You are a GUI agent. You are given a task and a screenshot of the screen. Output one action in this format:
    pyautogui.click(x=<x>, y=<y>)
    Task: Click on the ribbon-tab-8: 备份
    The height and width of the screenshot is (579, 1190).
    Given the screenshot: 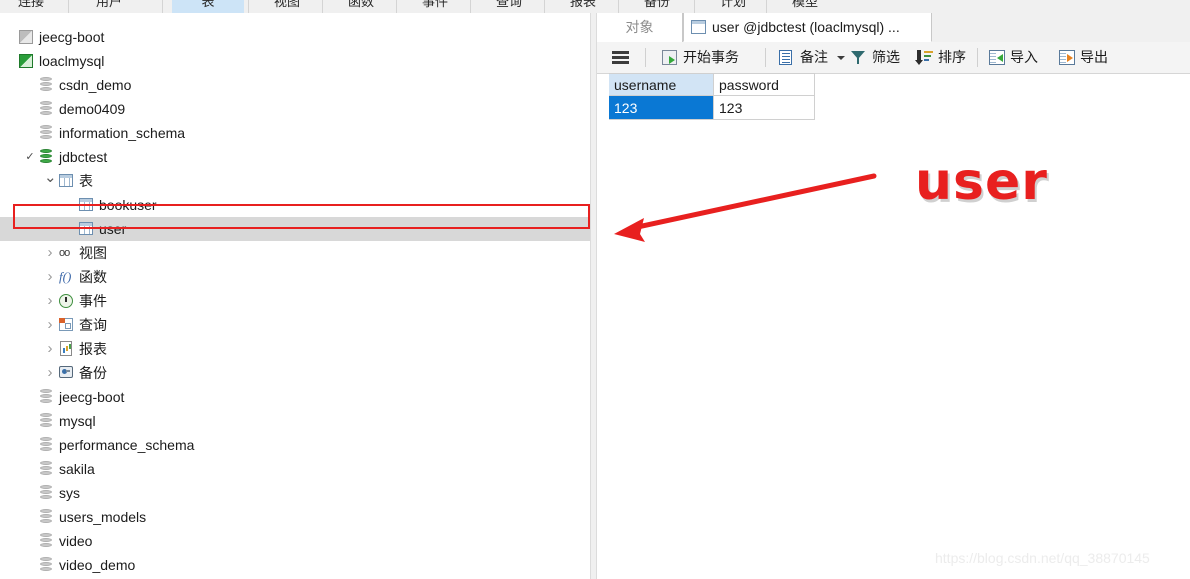 What is the action you would take?
    pyautogui.click(x=657, y=6)
    